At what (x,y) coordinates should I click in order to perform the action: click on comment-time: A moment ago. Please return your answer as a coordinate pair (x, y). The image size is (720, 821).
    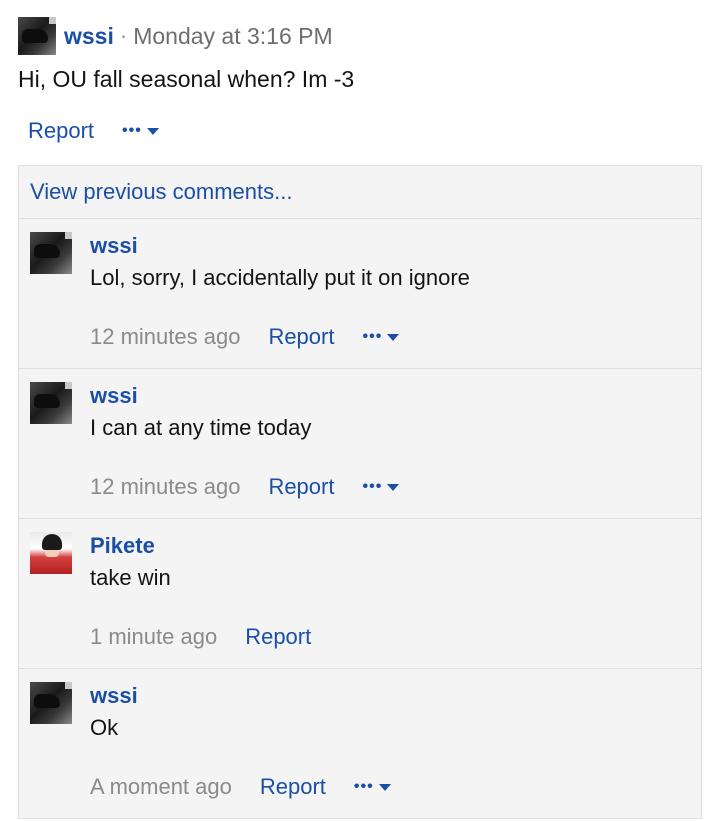
    Looking at the image, I should click on (161, 787).